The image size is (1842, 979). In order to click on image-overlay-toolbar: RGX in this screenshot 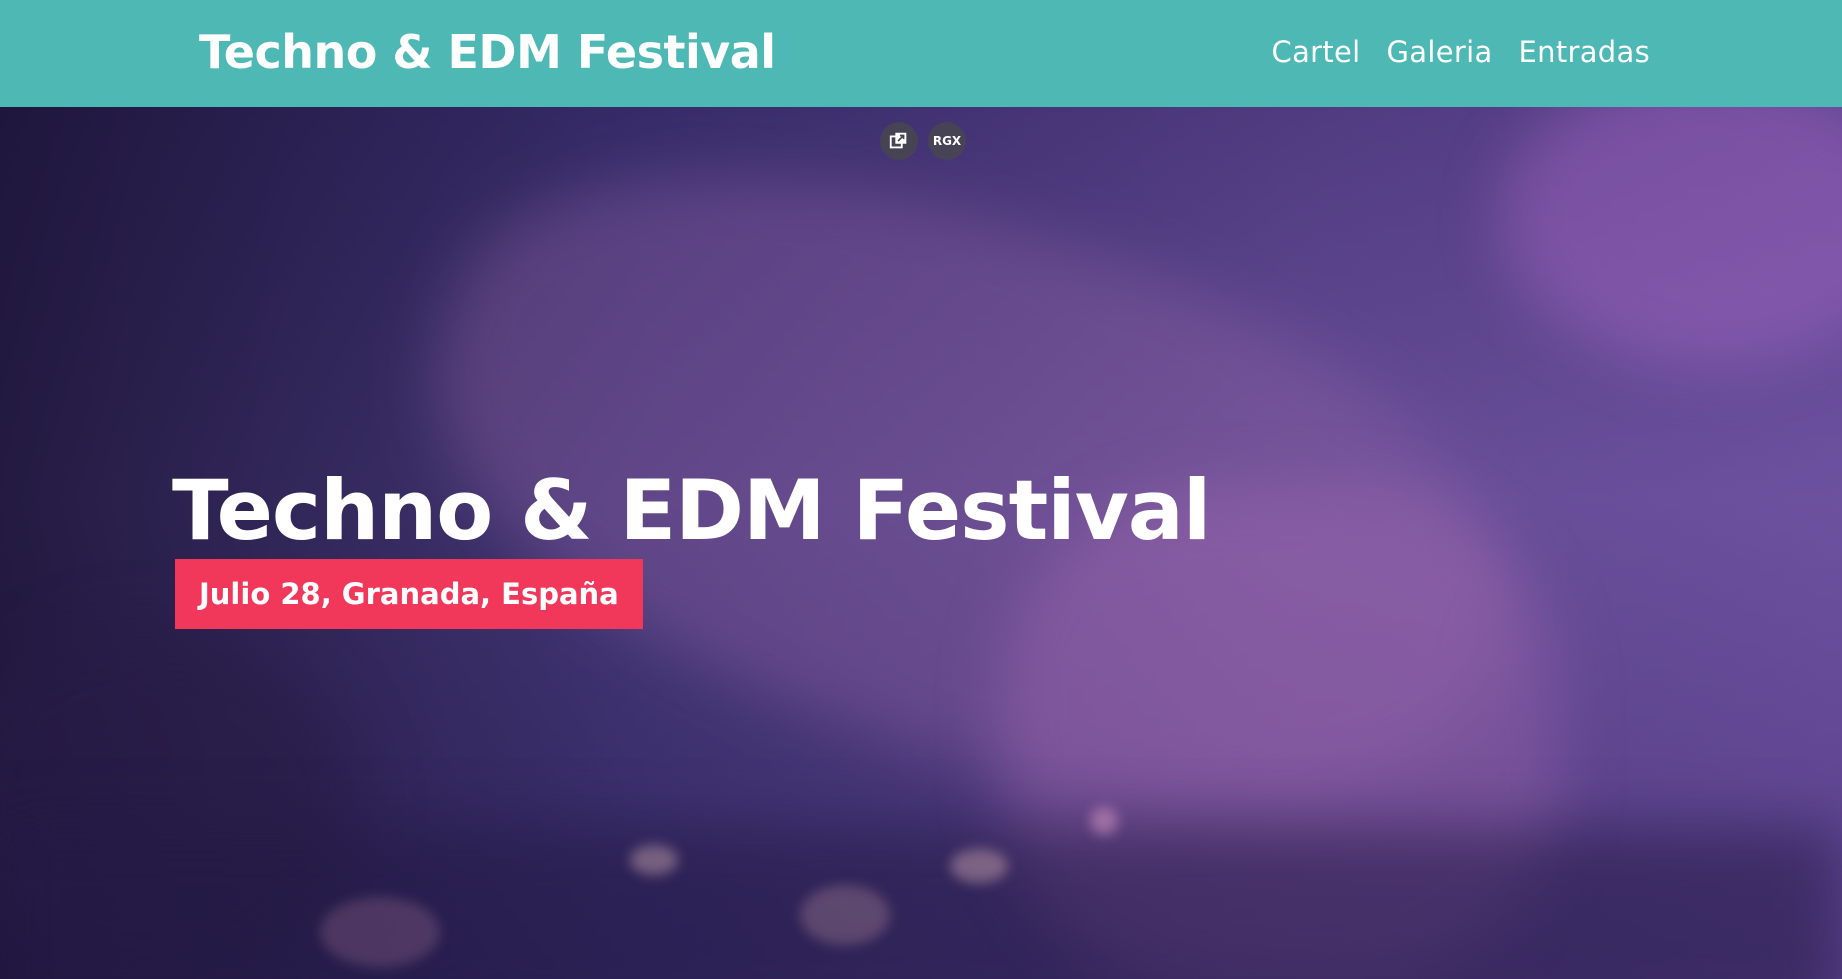, I will do `click(923, 141)`.